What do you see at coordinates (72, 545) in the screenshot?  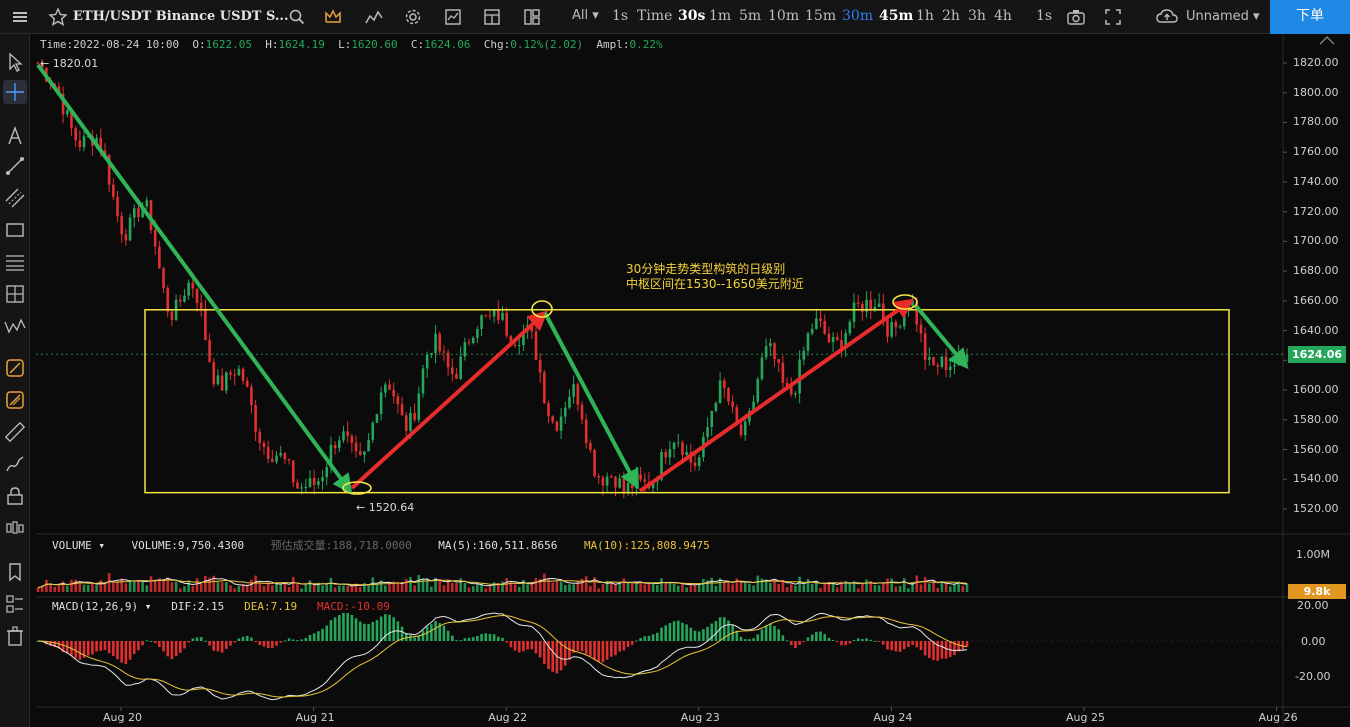 I see `volume-indicator-name: VOLUME` at bounding box center [72, 545].